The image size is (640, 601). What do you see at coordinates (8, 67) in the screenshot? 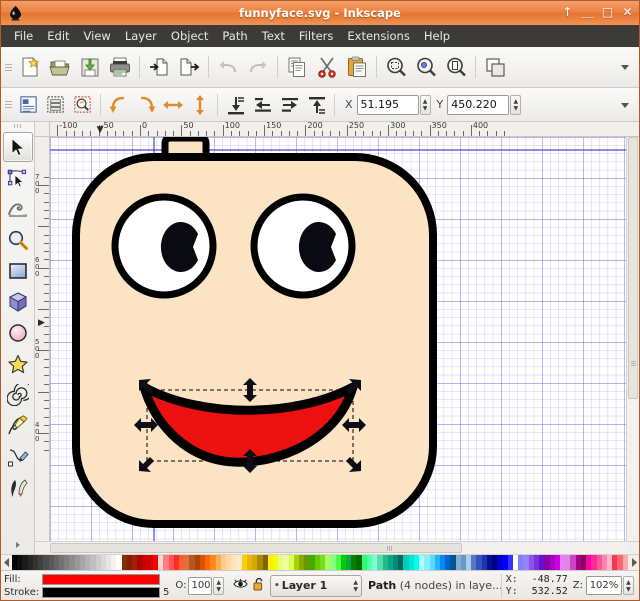
I see `toolbar-grip` at bounding box center [8, 67].